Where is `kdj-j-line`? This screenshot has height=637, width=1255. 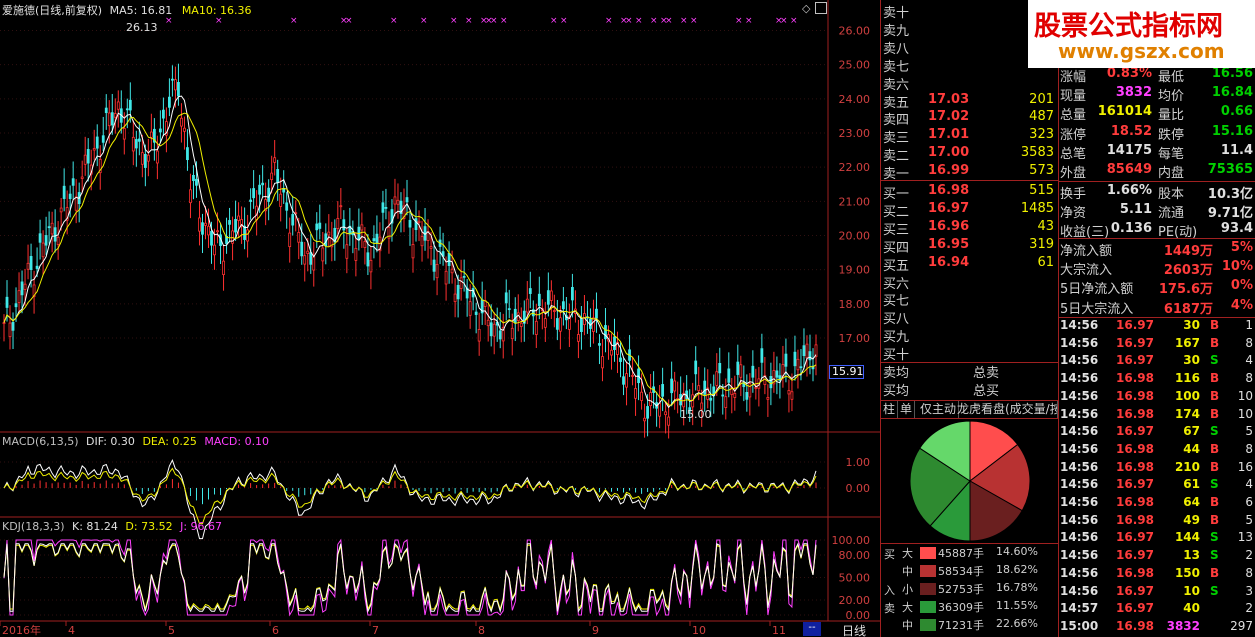 kdj-j-line is located at coordinates (410, 577).